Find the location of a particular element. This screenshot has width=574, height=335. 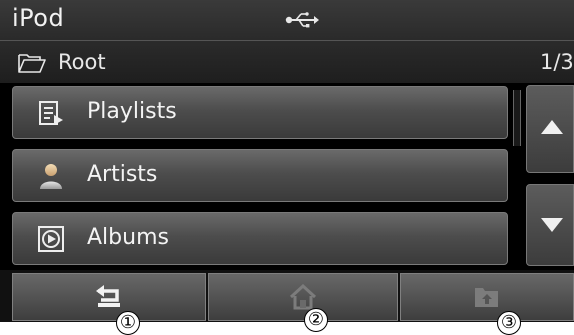

callout-3: ③ is located at coordinates (509, 323).